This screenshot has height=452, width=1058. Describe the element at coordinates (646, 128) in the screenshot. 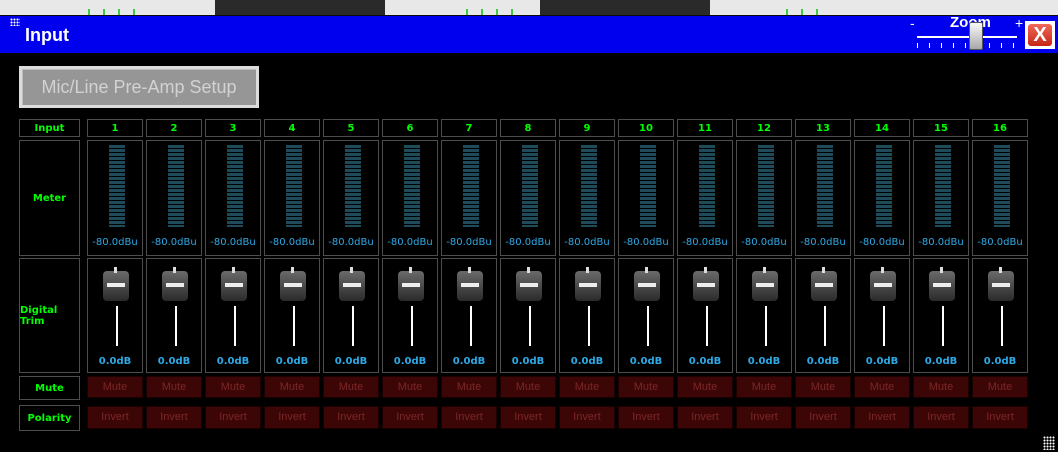

I see `channel-number: 10` at that location.